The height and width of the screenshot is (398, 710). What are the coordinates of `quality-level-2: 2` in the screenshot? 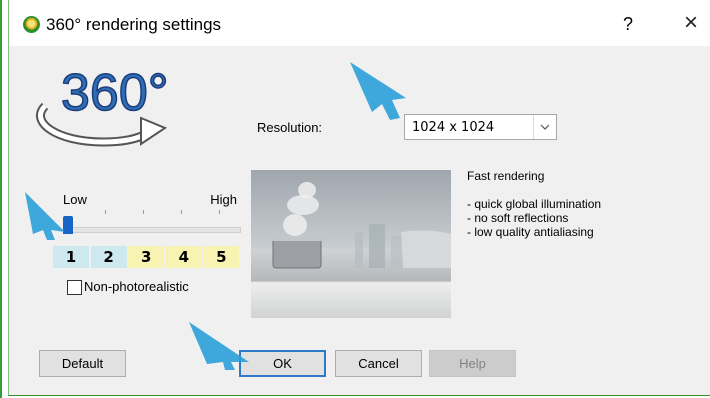 It's located at (108, 257).